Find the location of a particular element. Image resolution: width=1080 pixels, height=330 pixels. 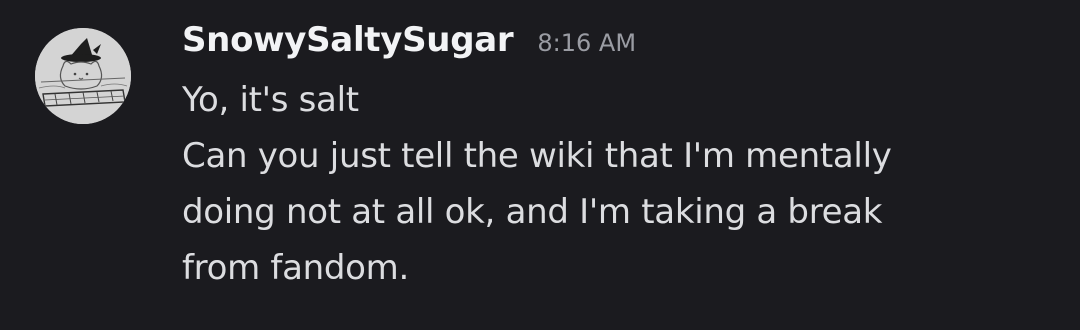

avatar is located at coordinates (83, 76).